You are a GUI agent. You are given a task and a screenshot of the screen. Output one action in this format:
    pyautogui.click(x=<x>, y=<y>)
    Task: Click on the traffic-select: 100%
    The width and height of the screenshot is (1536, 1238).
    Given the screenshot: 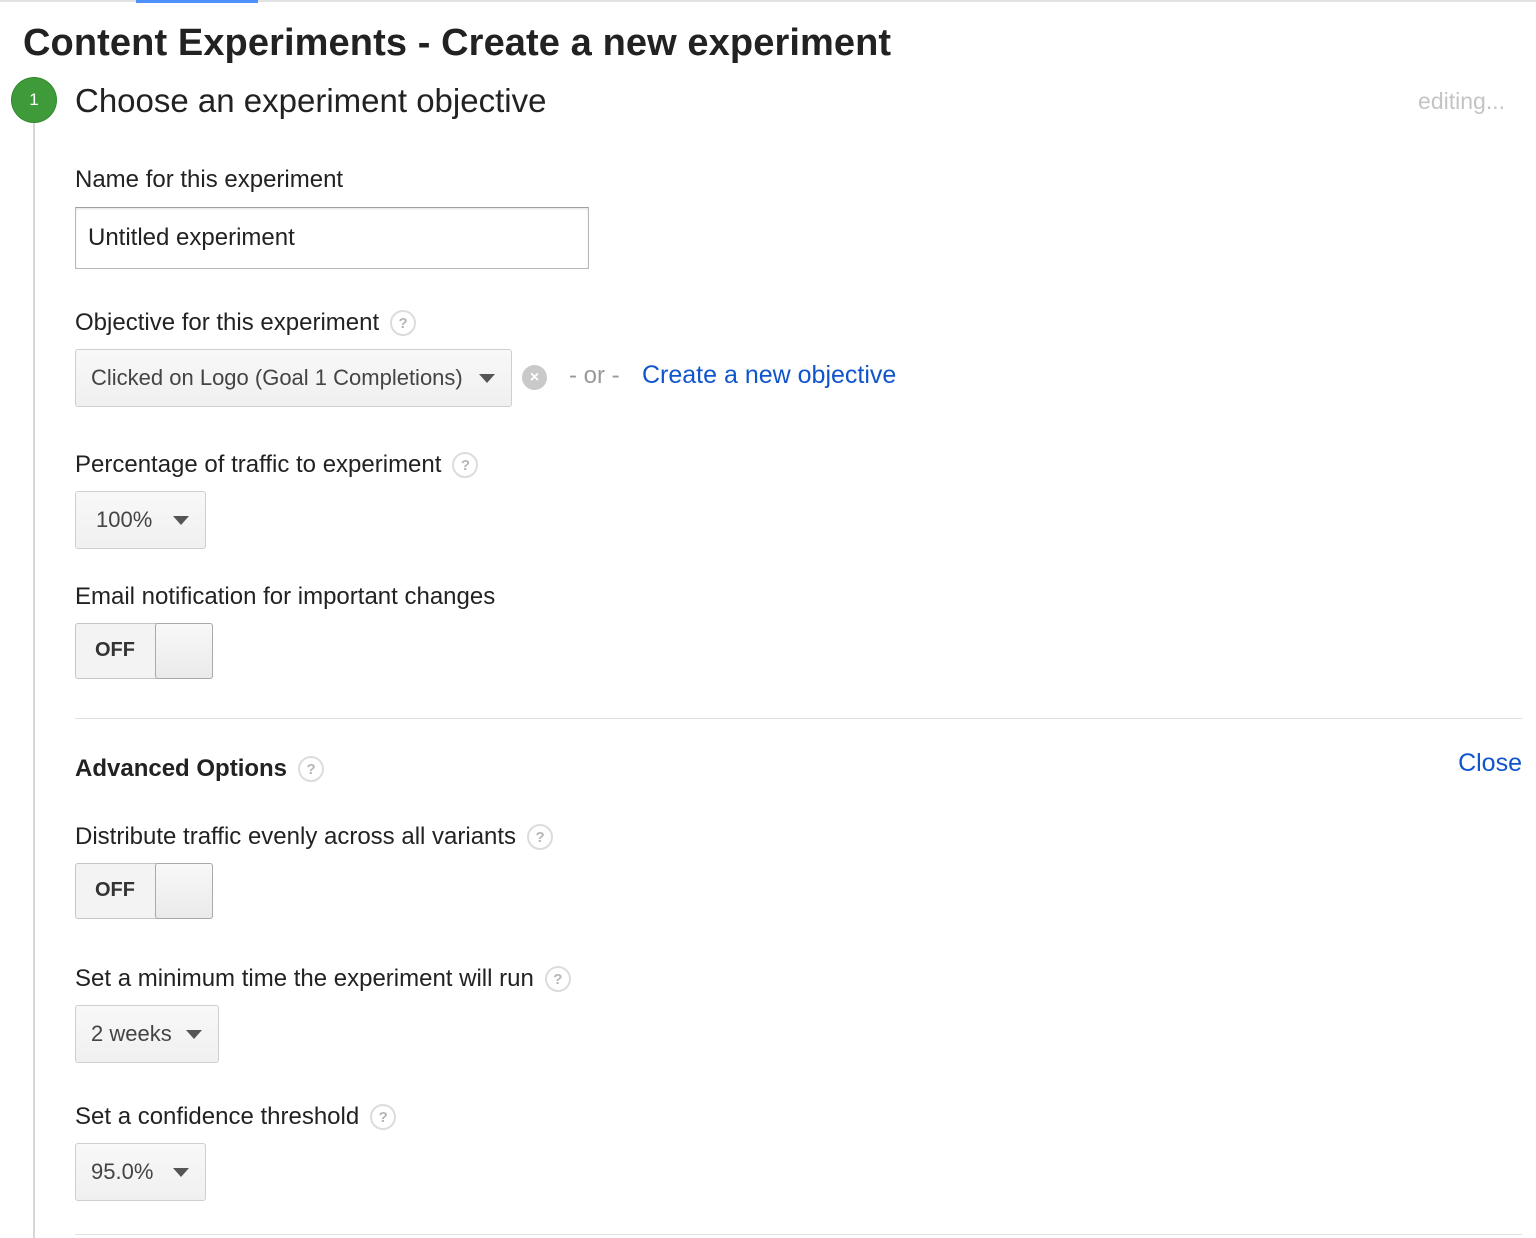 What is the action you would take?
    pyautogui.click(x=140, y=520)
    